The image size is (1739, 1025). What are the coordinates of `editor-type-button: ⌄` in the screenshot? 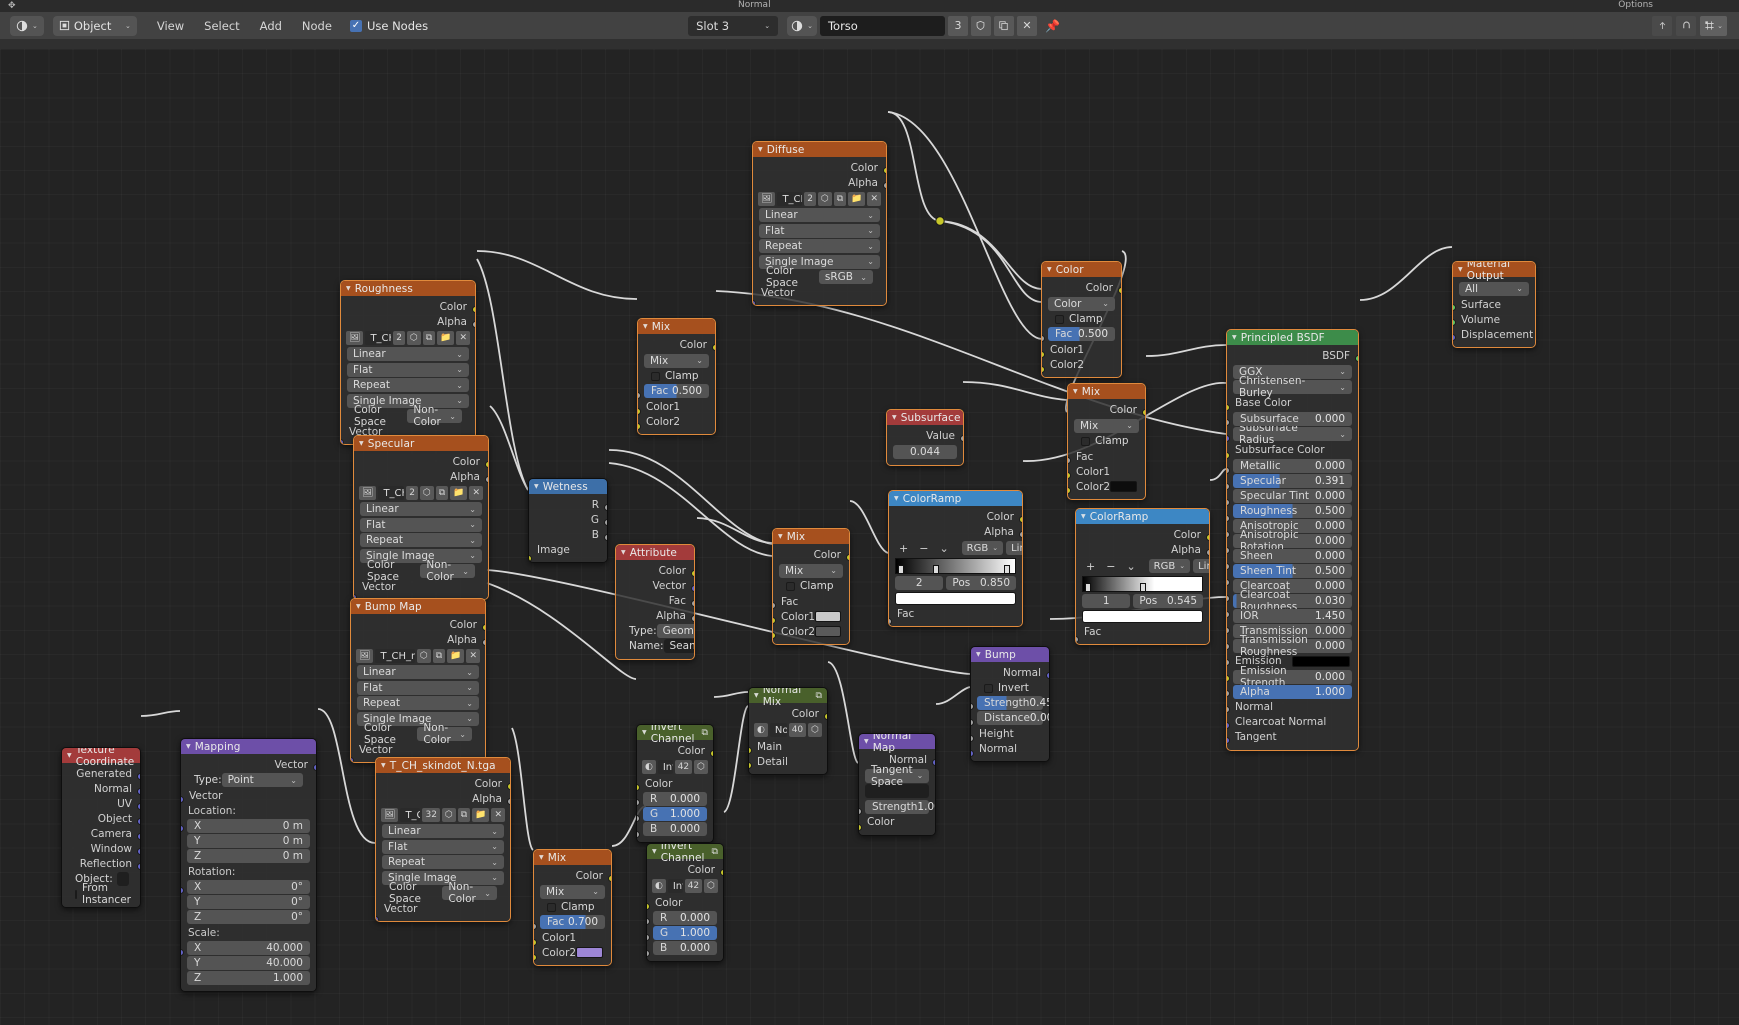 It's located at (27, 25).